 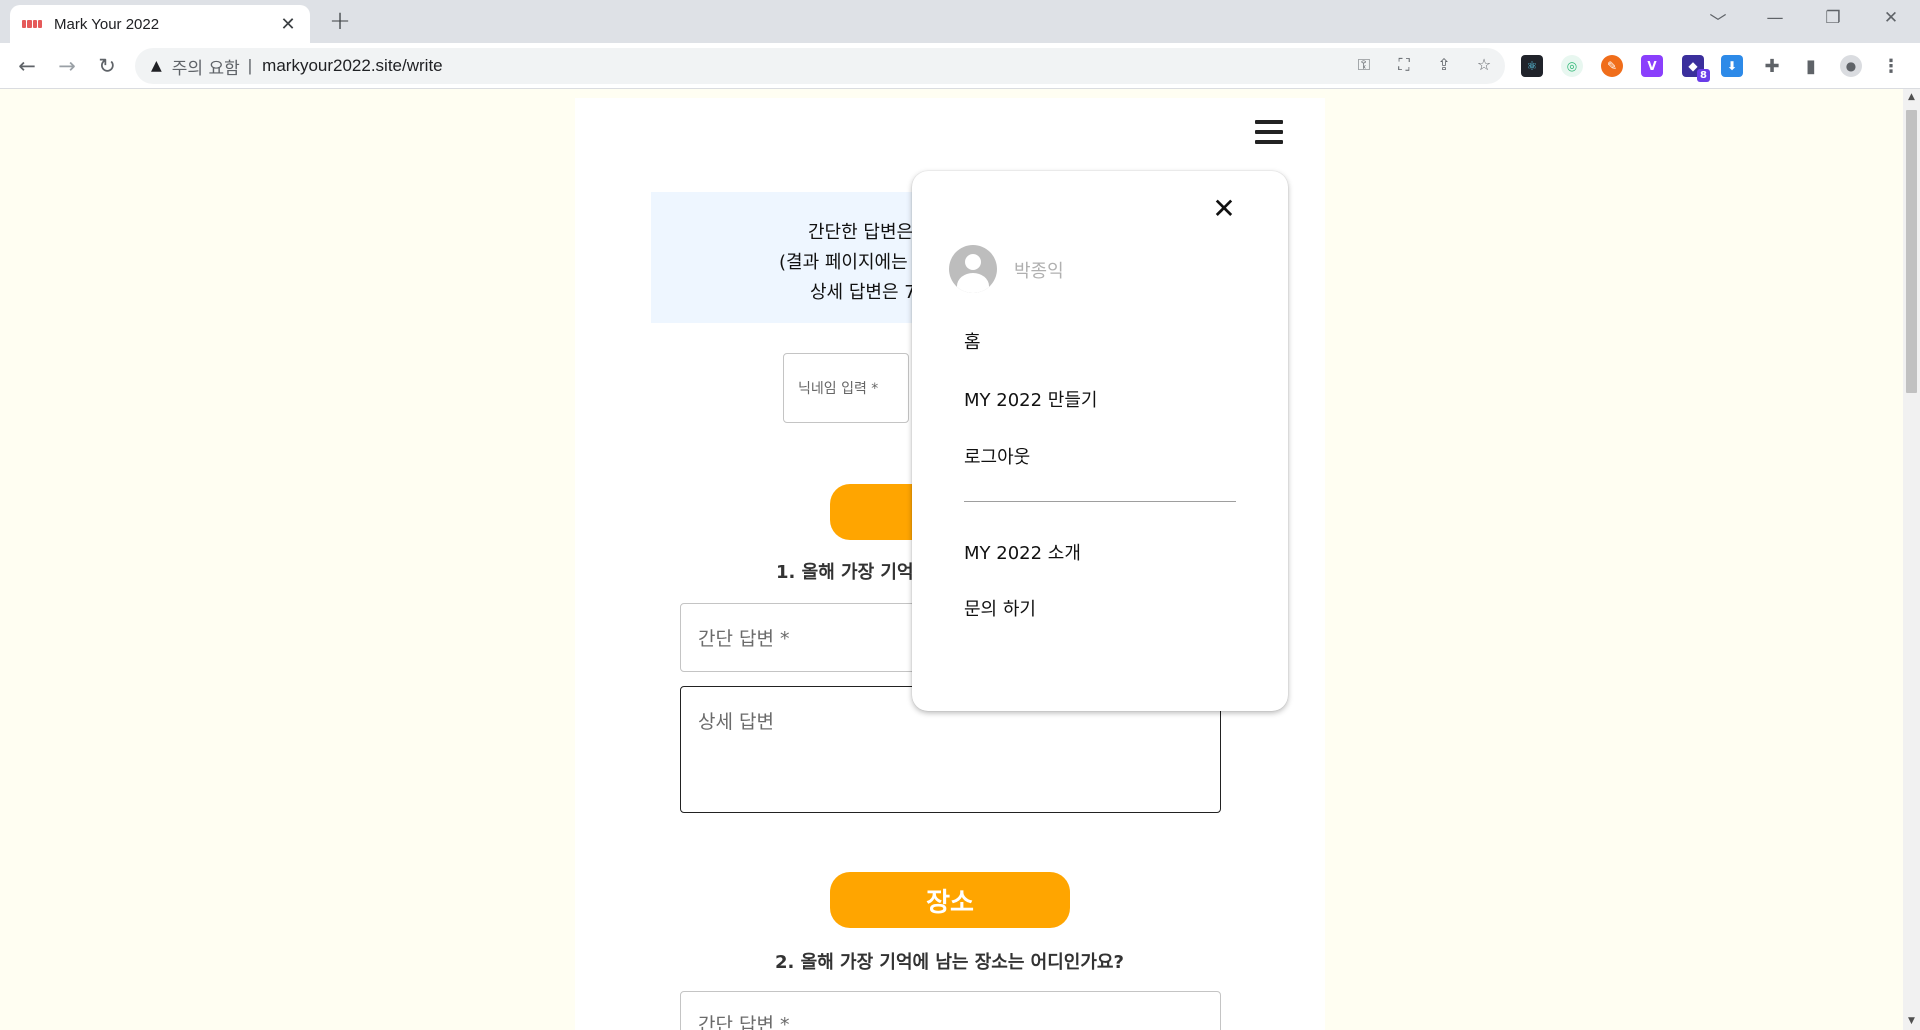 I want to click on menu-item-home: 홈, so click(x=972, y=341).